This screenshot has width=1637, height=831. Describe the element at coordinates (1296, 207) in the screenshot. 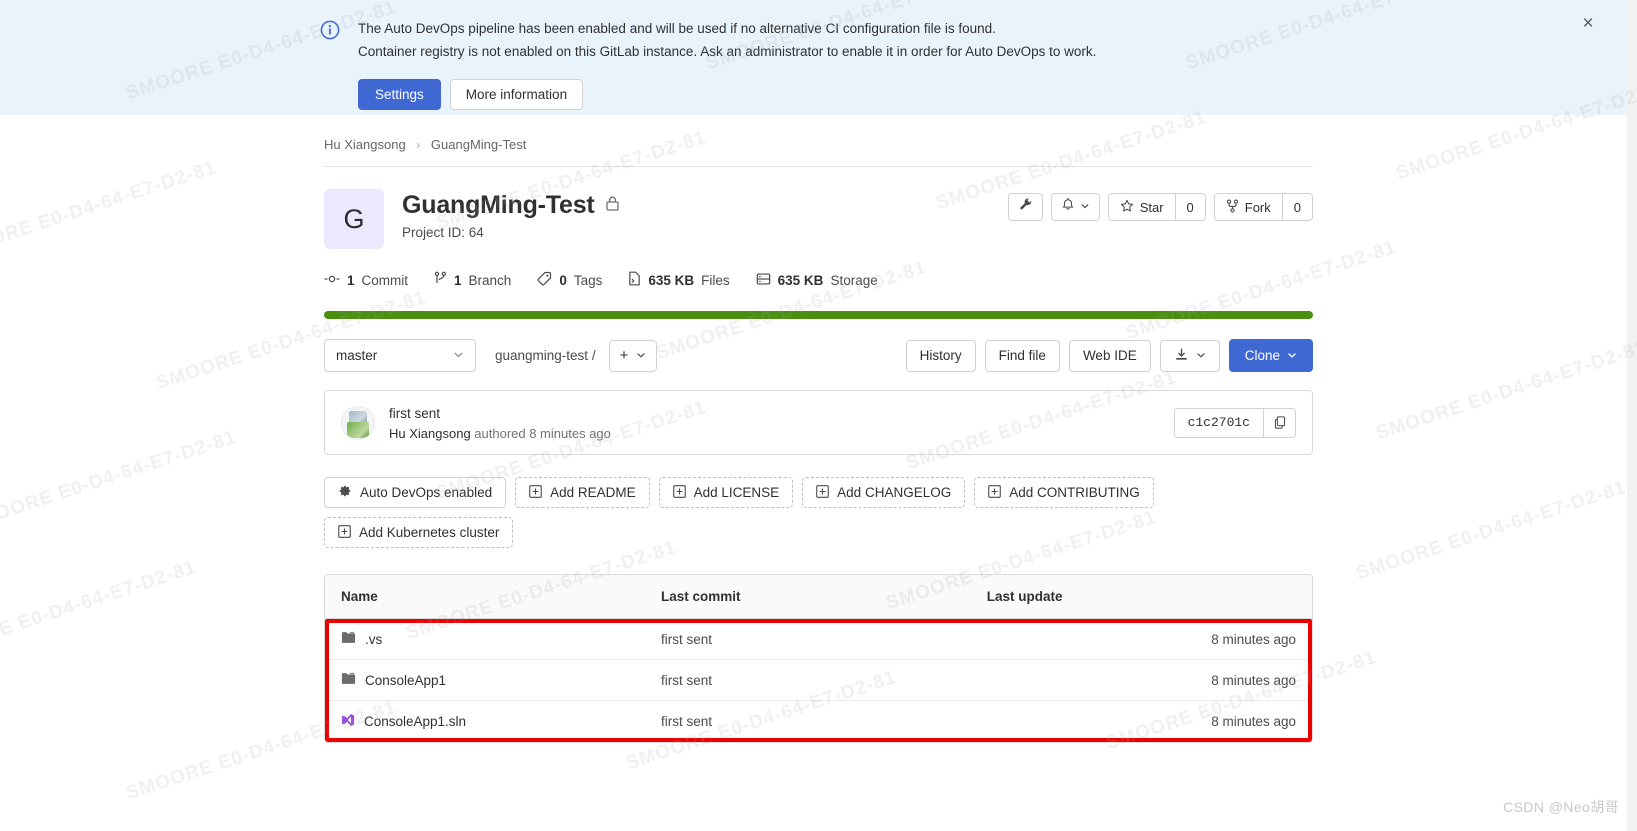

I see `fork-count: 0` at that location.